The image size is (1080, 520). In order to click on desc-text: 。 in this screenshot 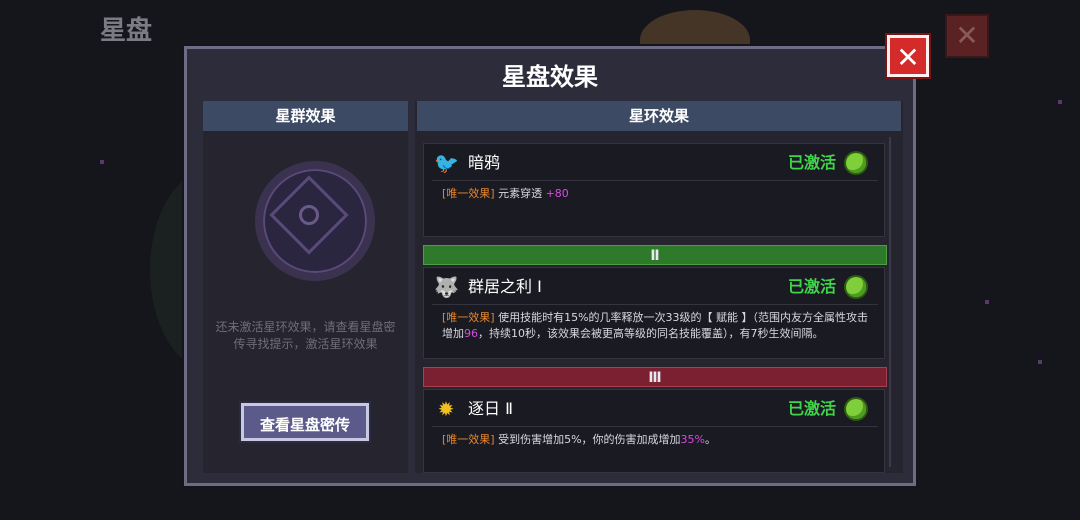, I will do `click(710, 439)`.